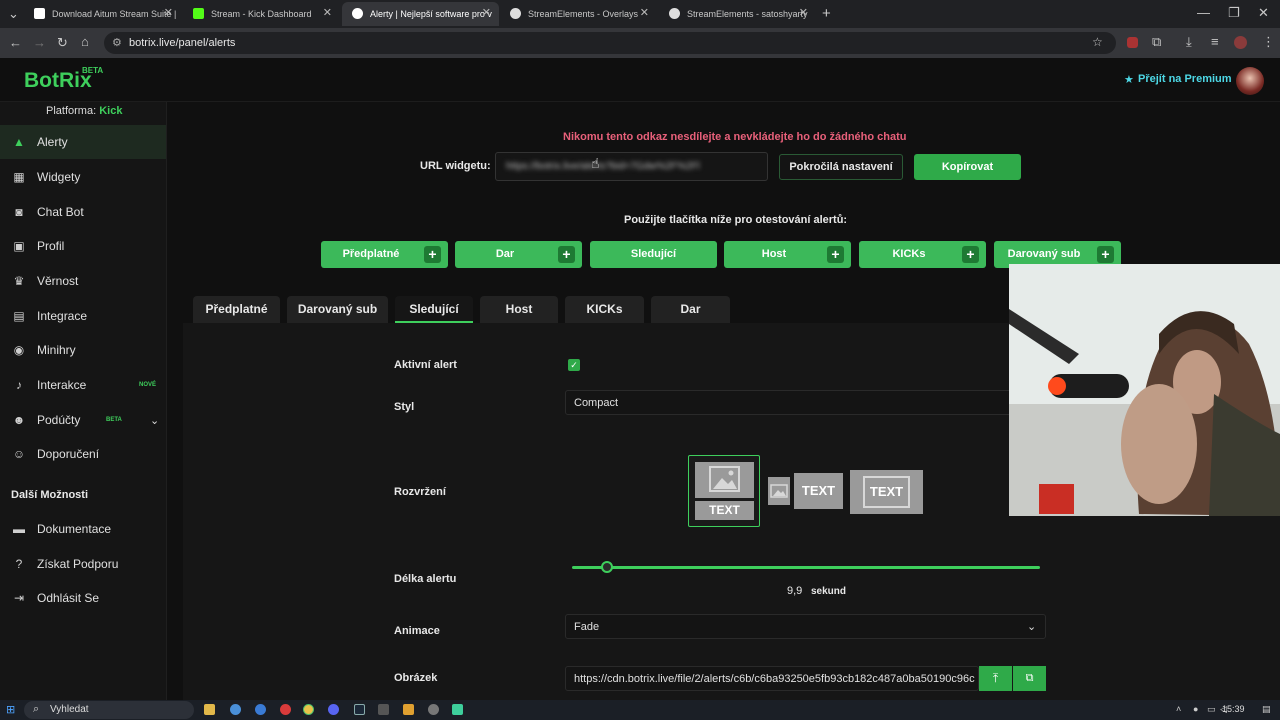 The image size is (1280, 720). Describe the element at coordinates (83, 598) in the screenshot. I see `sidebar-item-odhlasit: ⇥ Odhlásit Se` at that location.